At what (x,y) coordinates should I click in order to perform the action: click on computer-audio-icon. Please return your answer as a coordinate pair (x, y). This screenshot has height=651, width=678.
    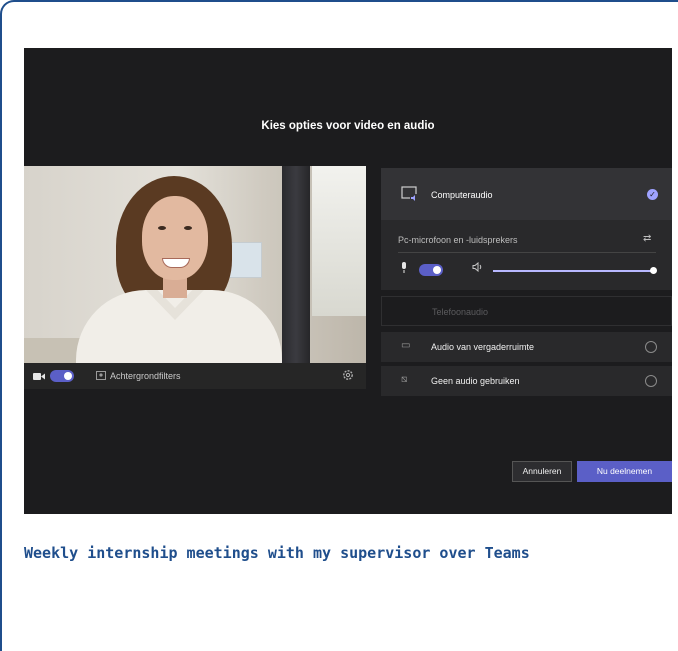
    Looking at the image, I should click on (410, 195).